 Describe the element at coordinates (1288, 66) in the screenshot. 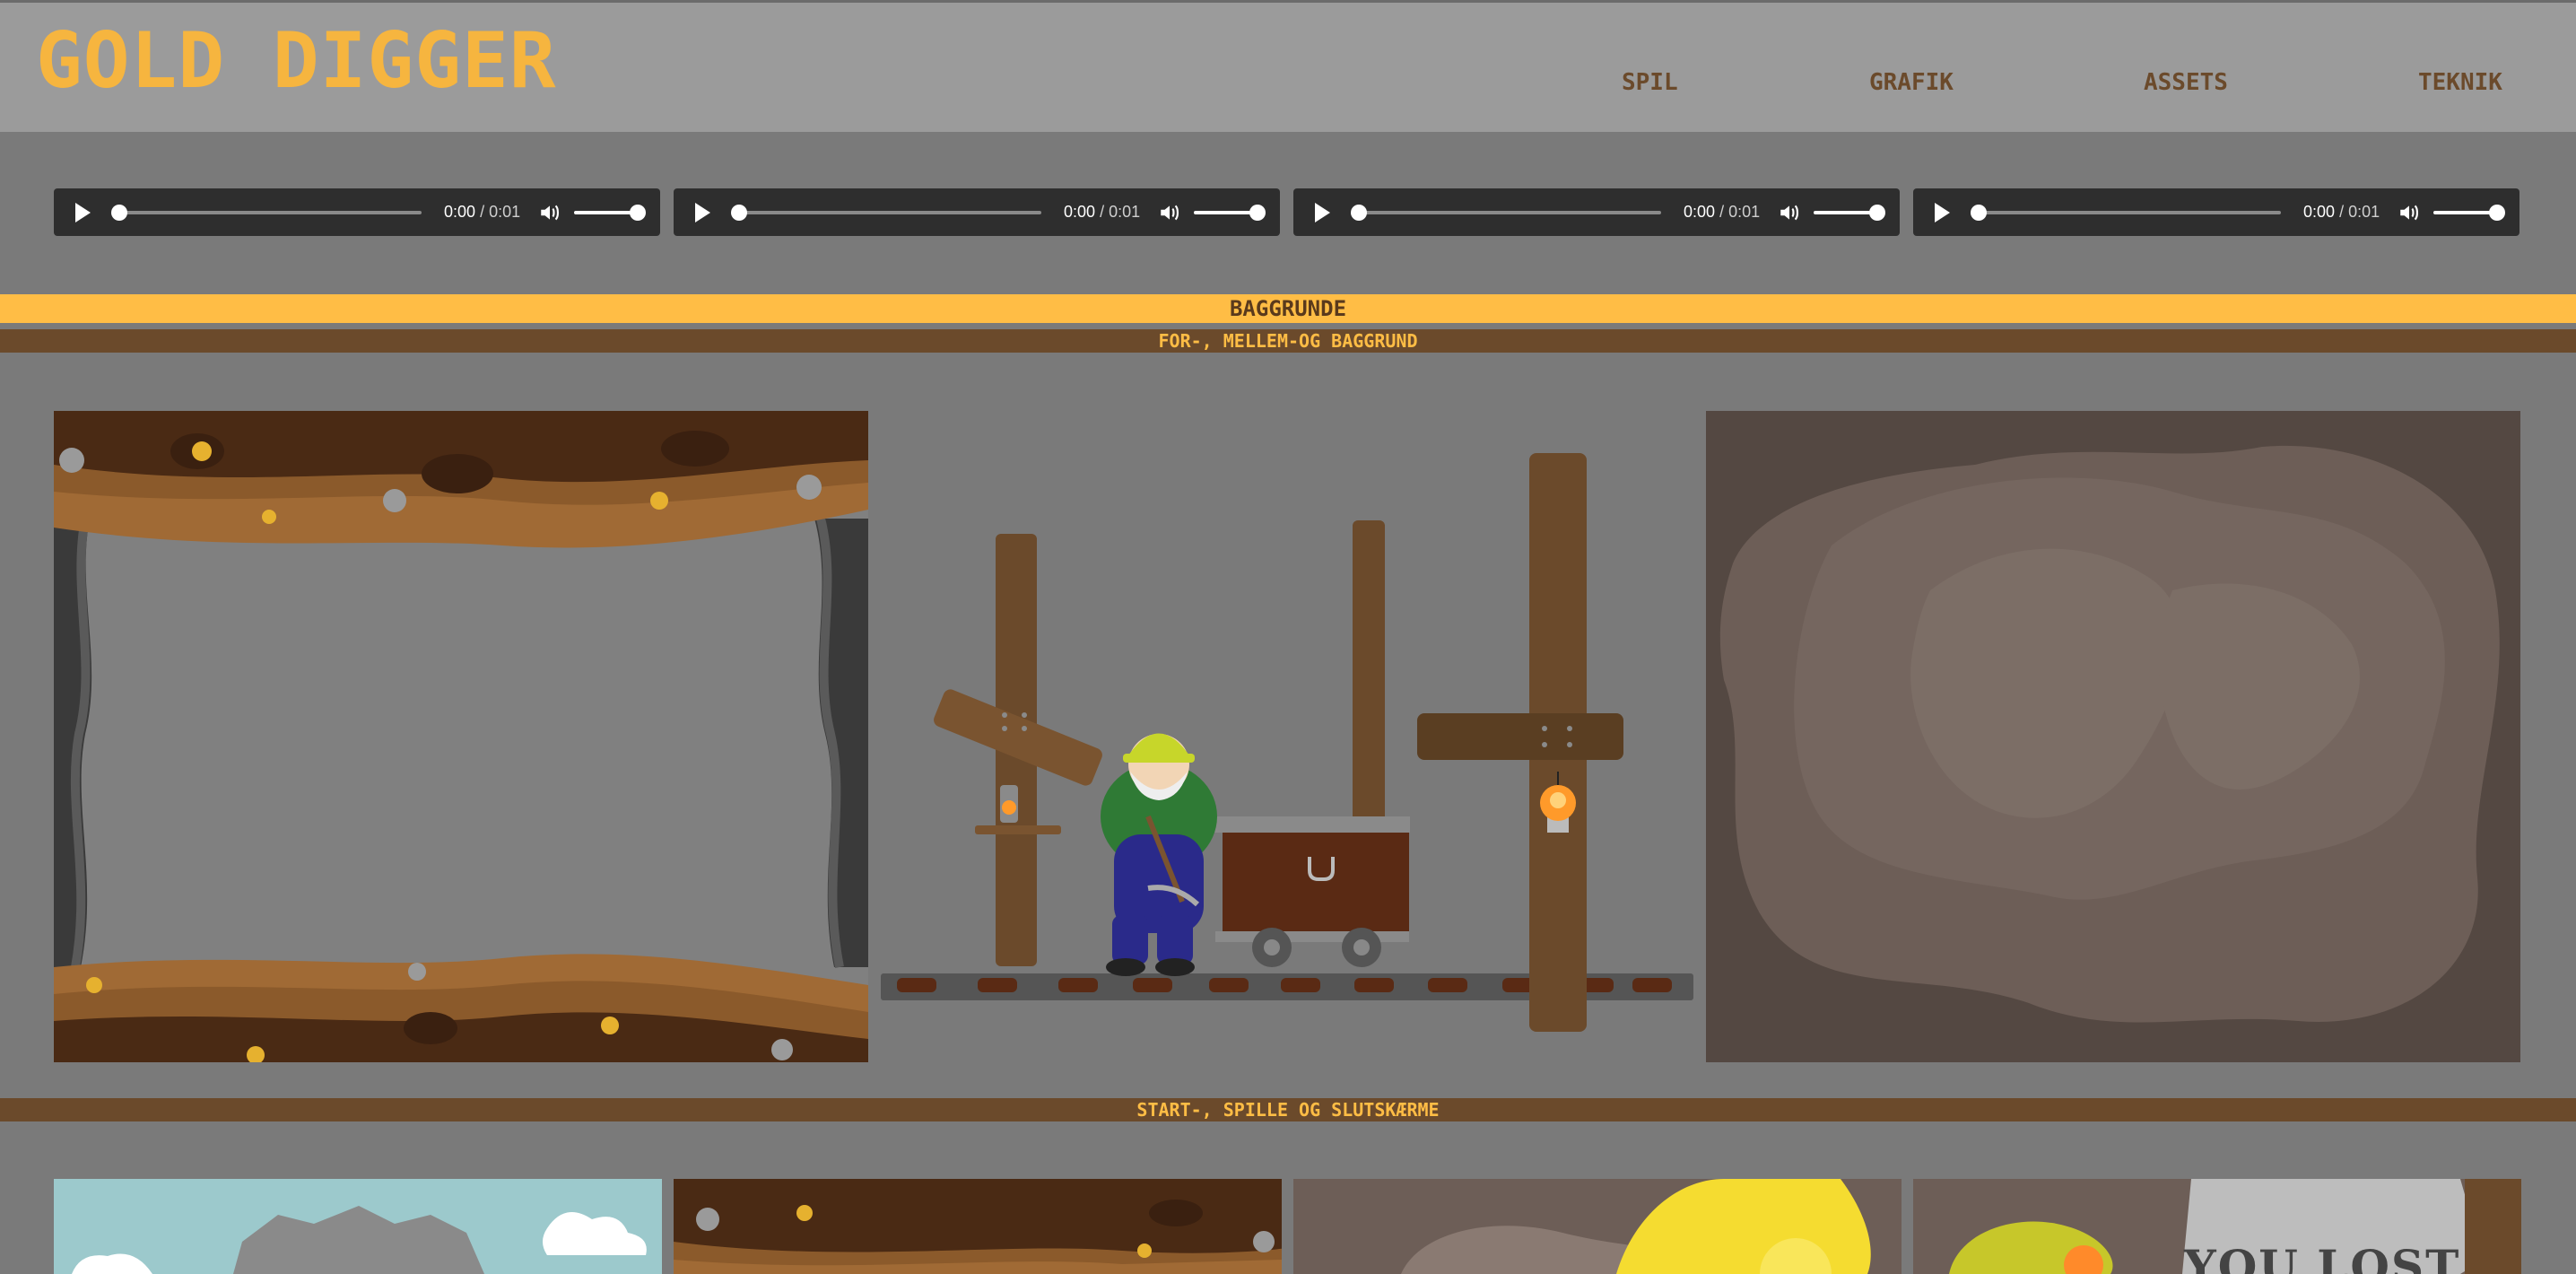

I see `site-header: GOLD DIGGER SPIL GRAFIK ASSETS TEKNIK` at that location.